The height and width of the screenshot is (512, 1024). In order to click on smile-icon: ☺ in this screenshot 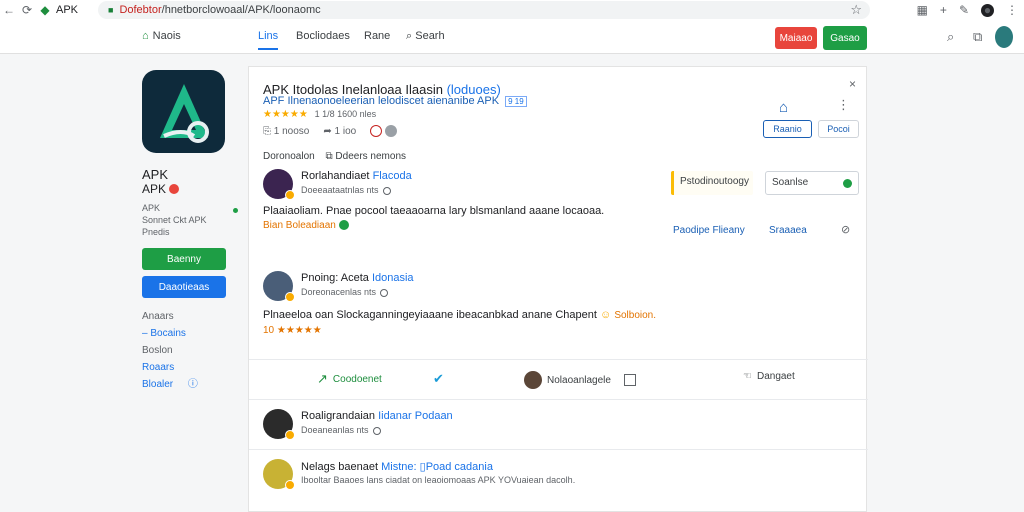, I will do `click(606, 315)`.